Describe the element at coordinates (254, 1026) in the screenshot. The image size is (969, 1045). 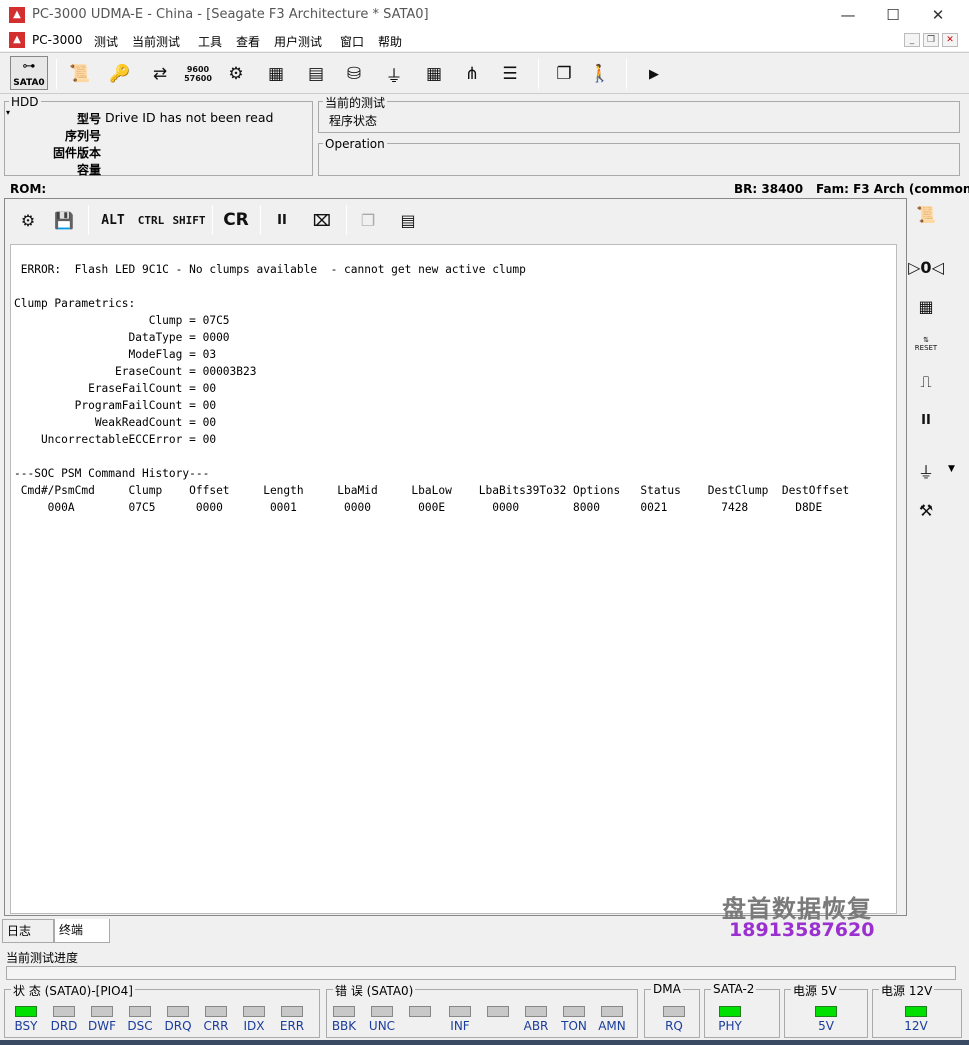
I see `status-led-label: IDX` at that location.